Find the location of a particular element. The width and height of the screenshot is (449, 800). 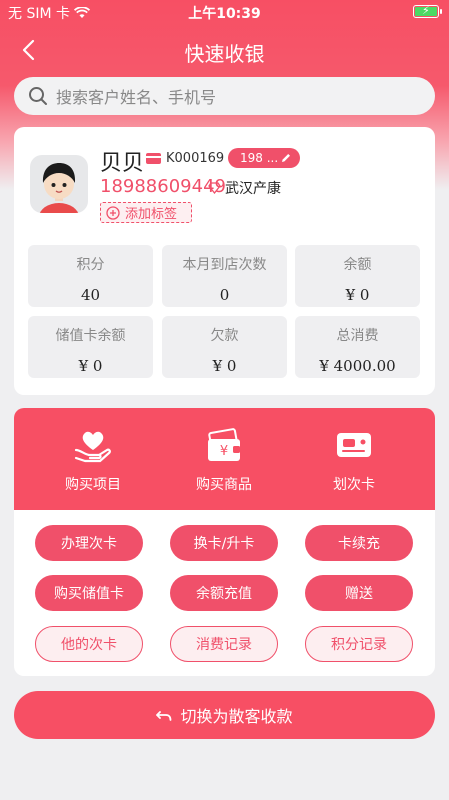

stat-value: ¥ 4000.00 is located at coordinates (357, 366).